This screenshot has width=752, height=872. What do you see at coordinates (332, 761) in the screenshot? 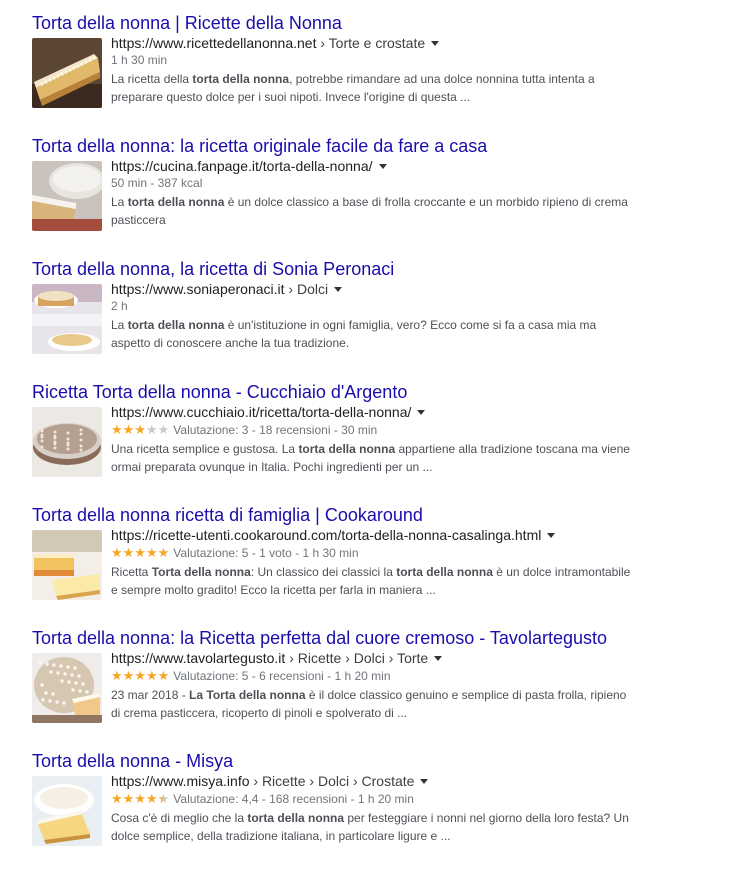
I see `result-title-link: Torta della nonna - Misya` at bounding box center [332, 761].